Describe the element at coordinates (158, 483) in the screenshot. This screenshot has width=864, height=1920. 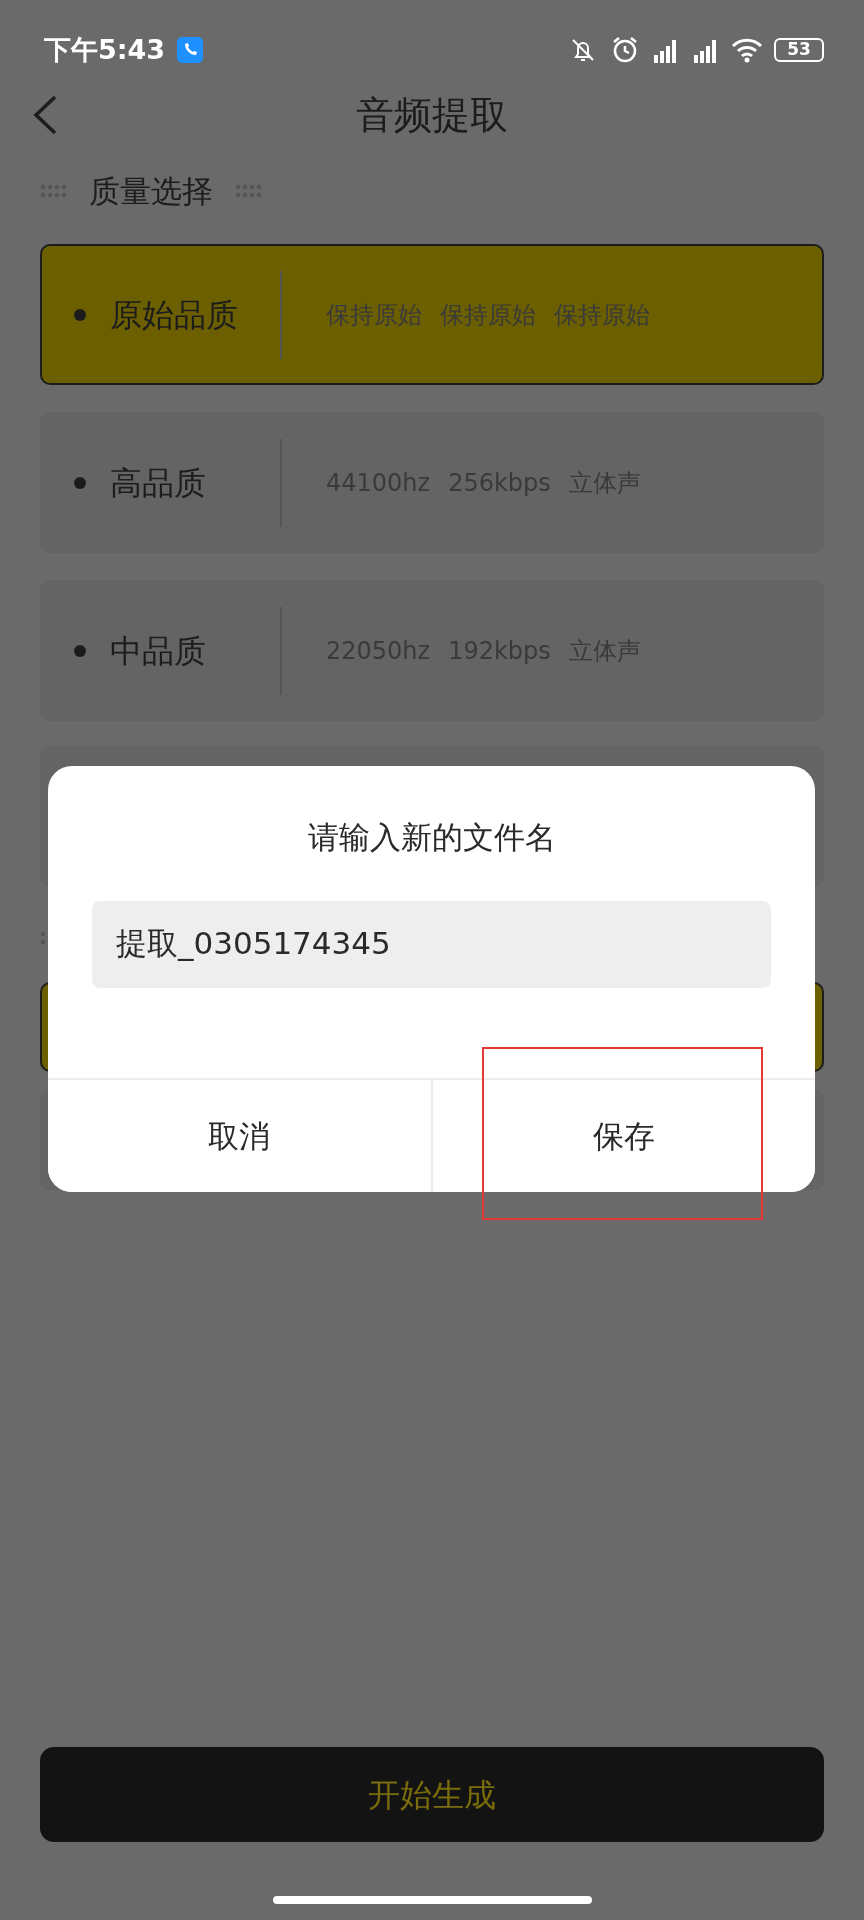
I see `option-label: 高品质` at that location.